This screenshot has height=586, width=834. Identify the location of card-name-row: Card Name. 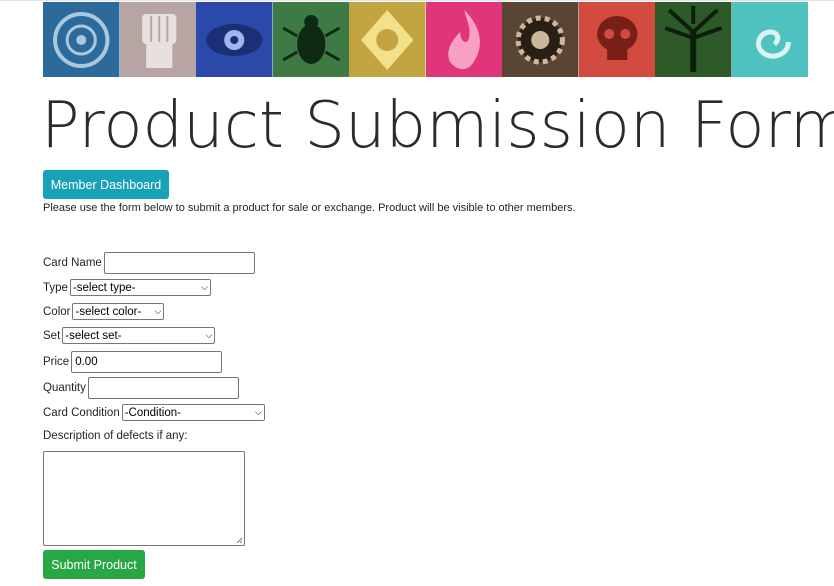
(149, 263).